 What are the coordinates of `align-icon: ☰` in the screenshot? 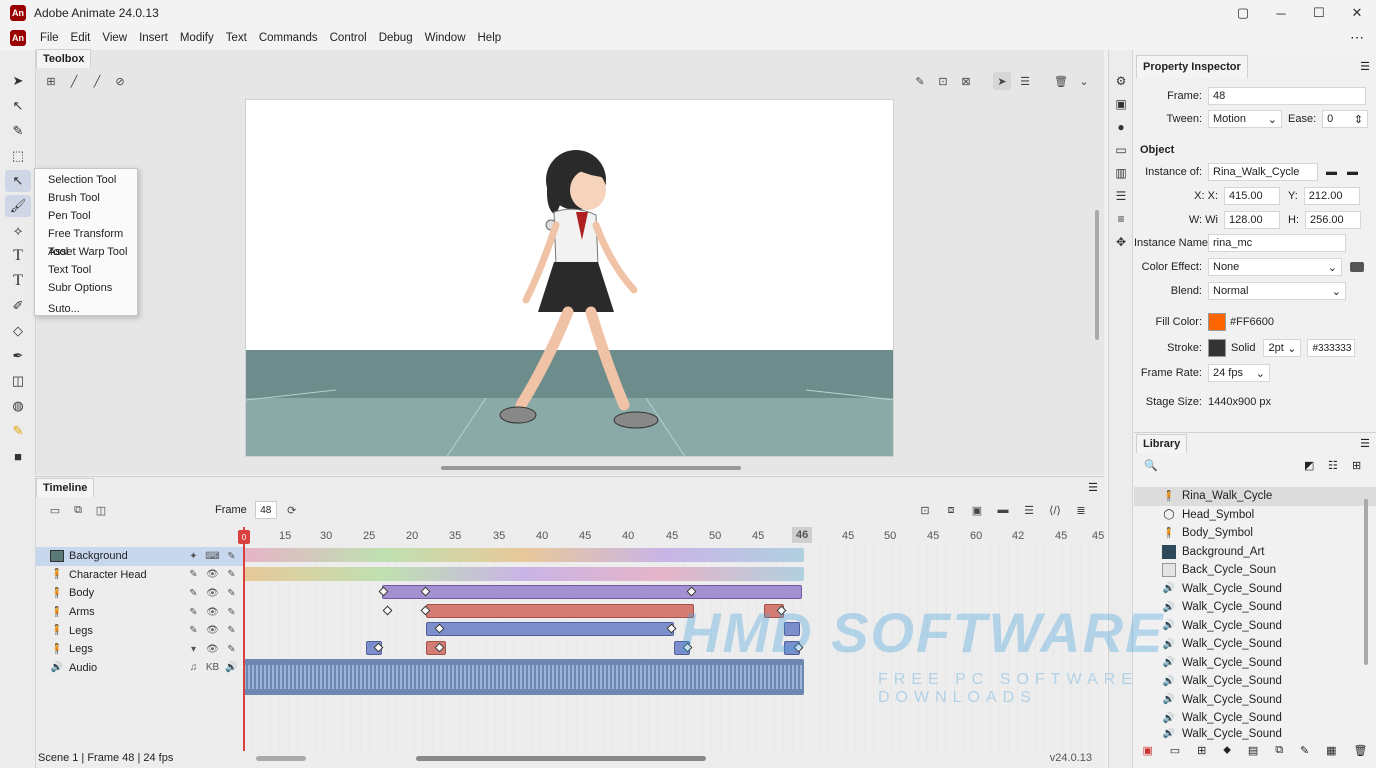 It's located at (1025, 81).